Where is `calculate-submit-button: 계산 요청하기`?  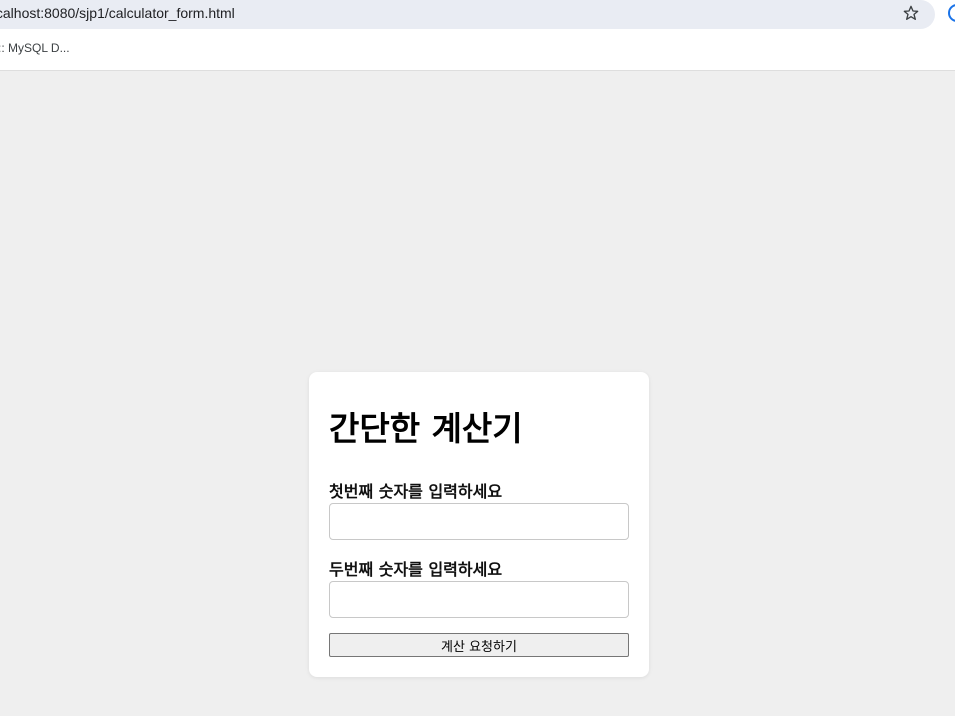 calculate-submit-button: 계산 요청하기 is located at coordinates (479, 645).